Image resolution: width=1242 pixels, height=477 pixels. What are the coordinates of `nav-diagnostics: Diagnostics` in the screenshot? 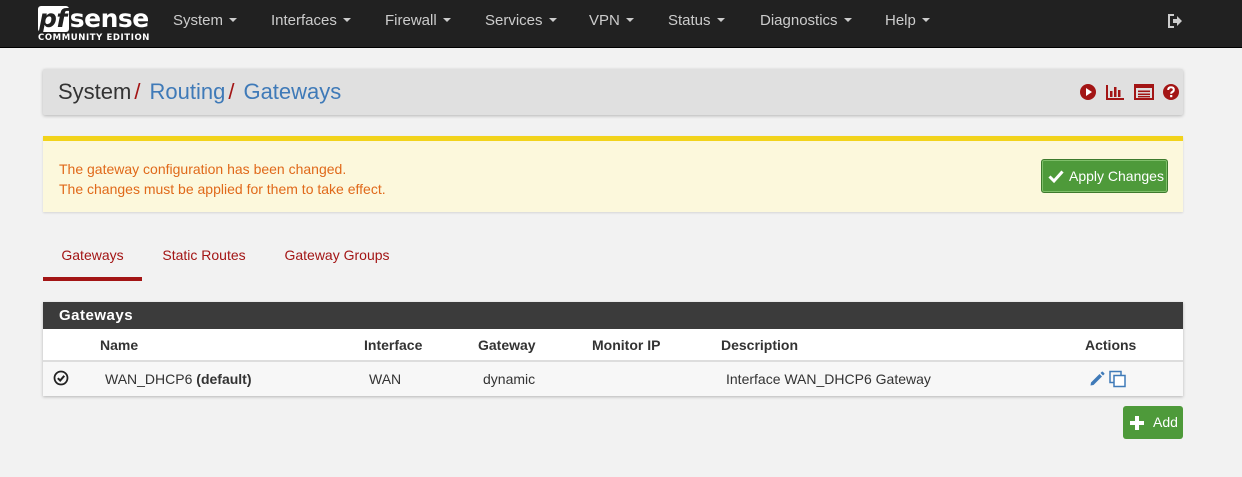 It's located at (806, 24).